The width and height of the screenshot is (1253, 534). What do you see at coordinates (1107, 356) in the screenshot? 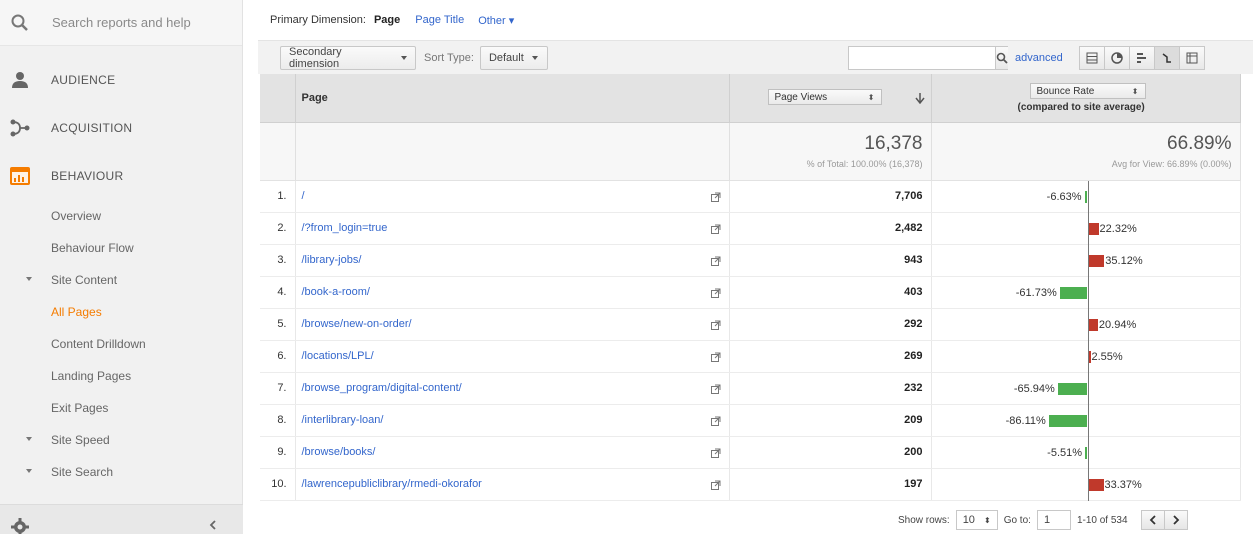
I see `bounce-delta-label: 2.55%` at bounding box center [1107, 356].